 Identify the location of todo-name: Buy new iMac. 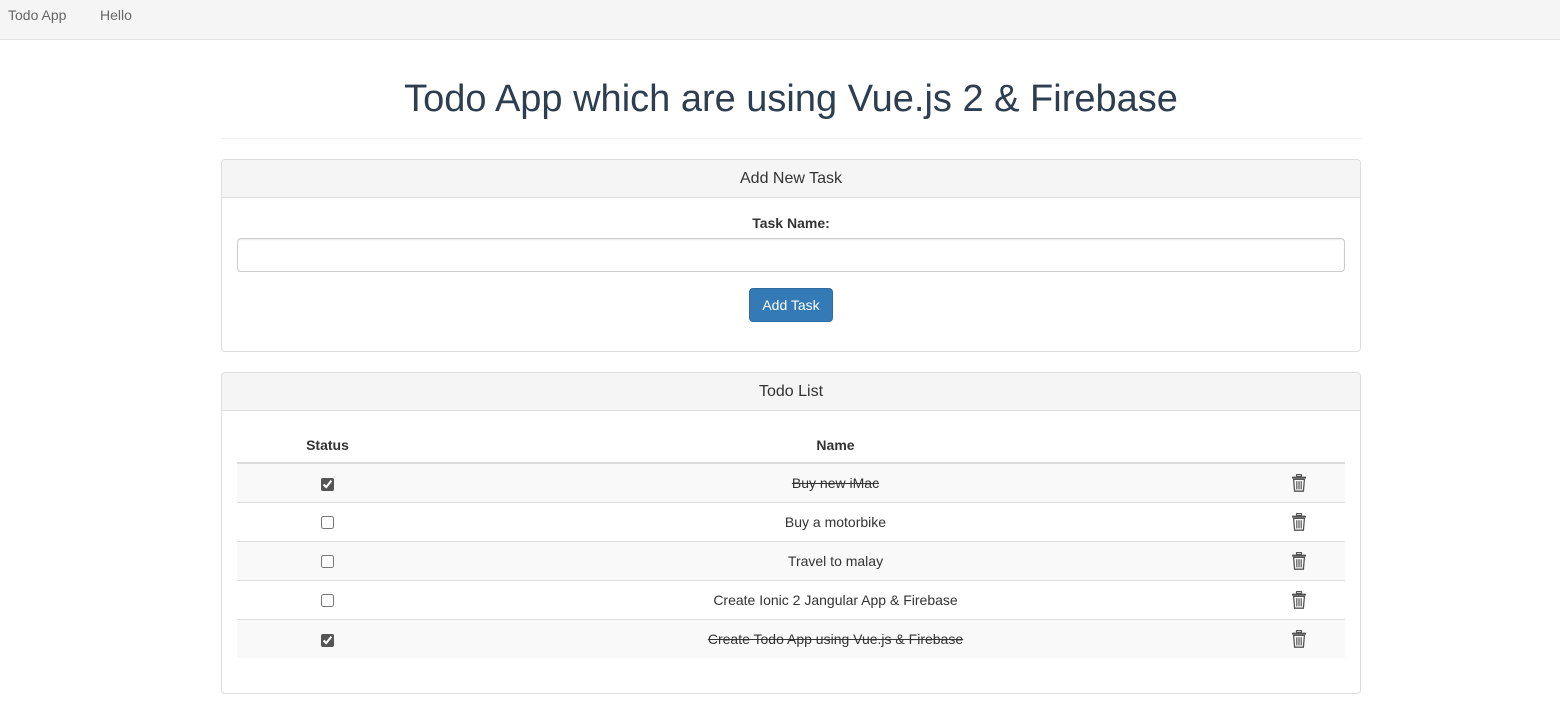
(835, 482).